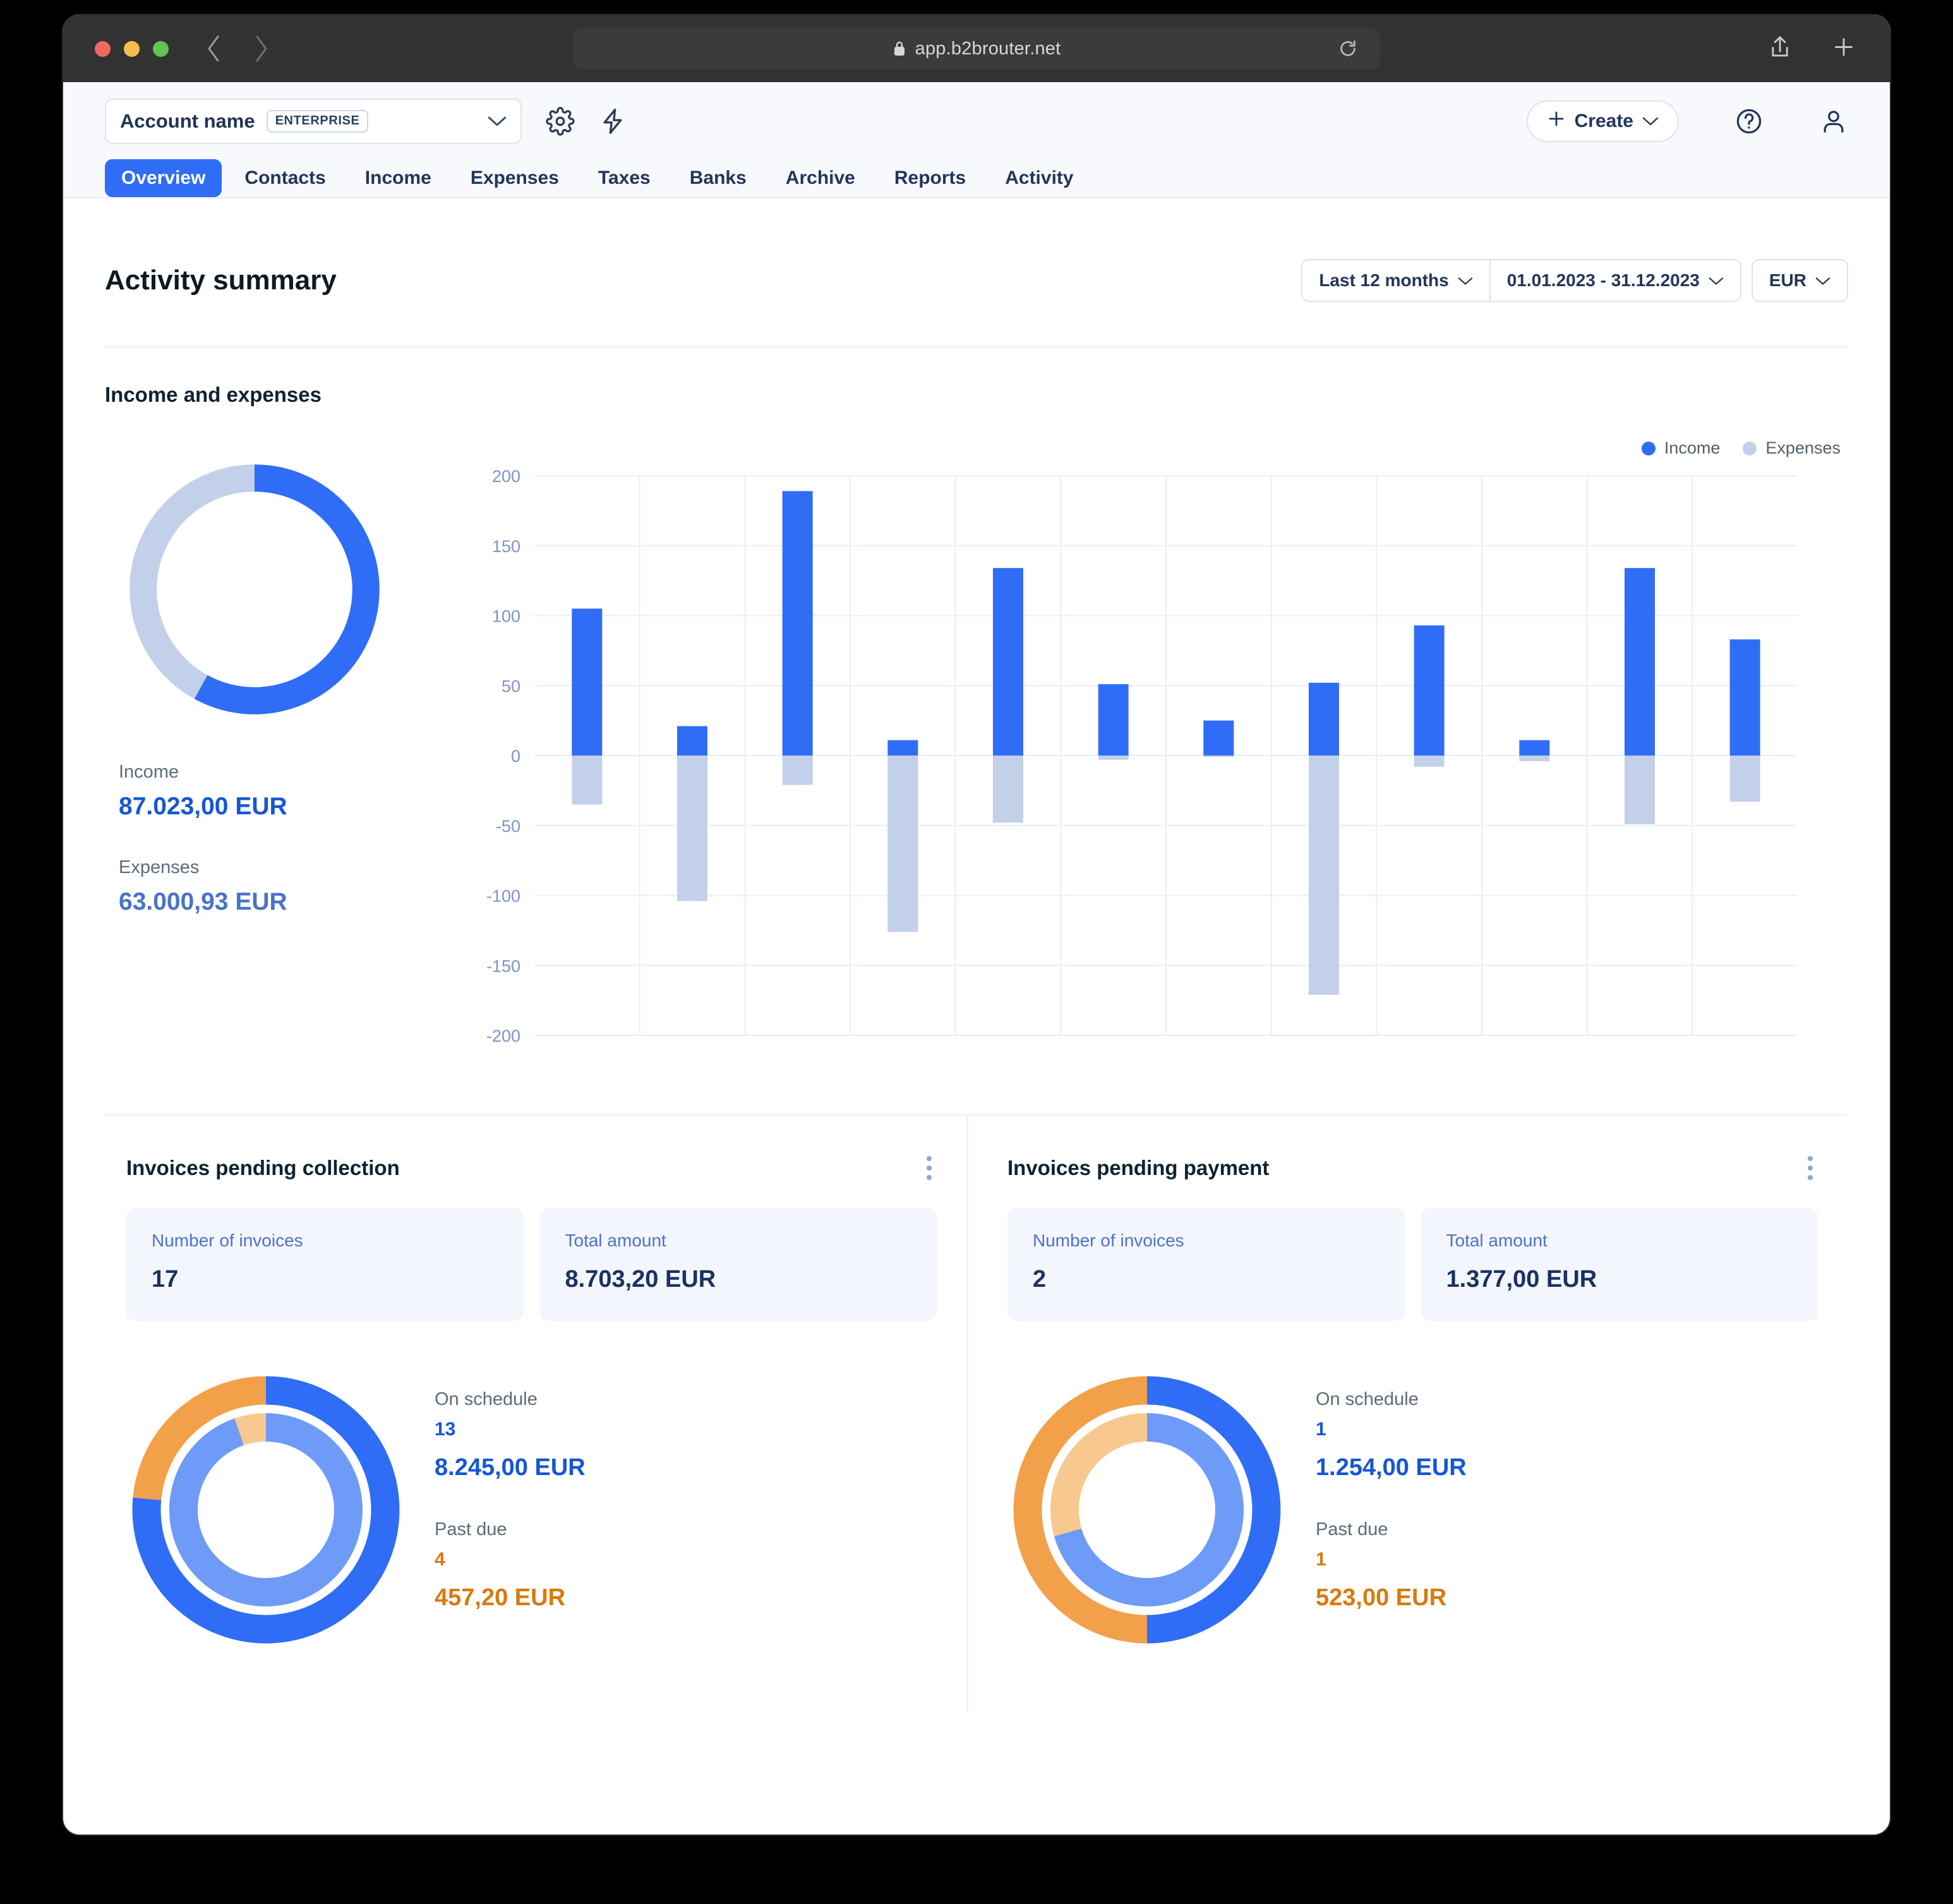 The image size is (1953, 1904). What do you see at coordinates (1843, 49) in the screenshot?
I see `new-tab-icon` at bounding box center [1843, 49].